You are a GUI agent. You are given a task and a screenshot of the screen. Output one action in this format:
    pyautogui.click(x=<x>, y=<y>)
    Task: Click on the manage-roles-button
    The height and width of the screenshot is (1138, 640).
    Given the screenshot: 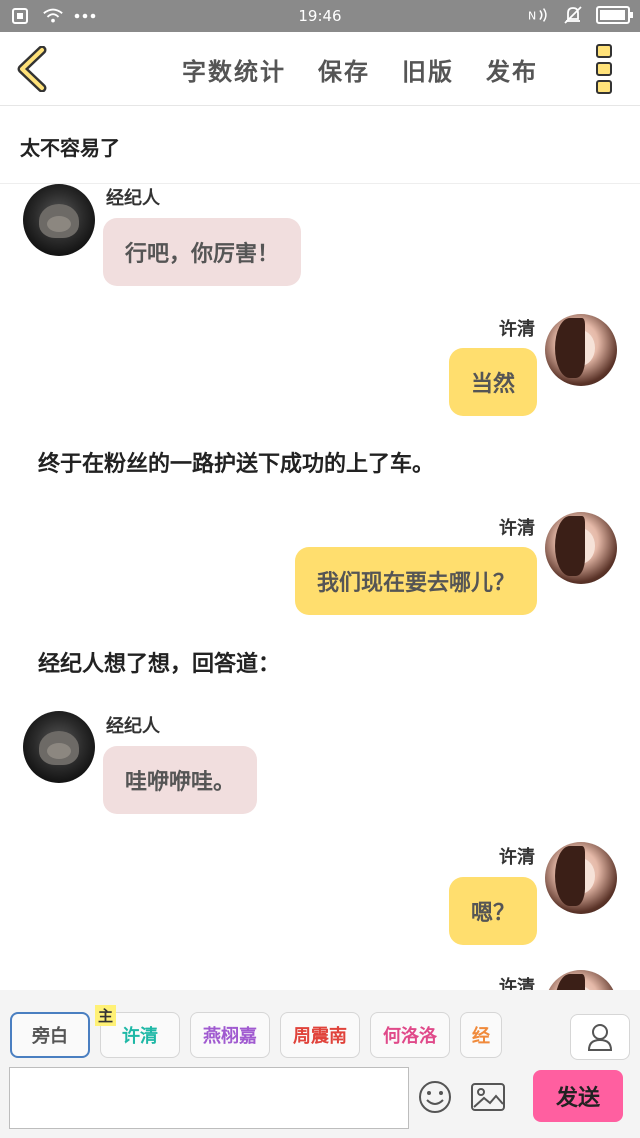 What is the action you would take?
    pyautogui.click(x=600, y=1037)
    